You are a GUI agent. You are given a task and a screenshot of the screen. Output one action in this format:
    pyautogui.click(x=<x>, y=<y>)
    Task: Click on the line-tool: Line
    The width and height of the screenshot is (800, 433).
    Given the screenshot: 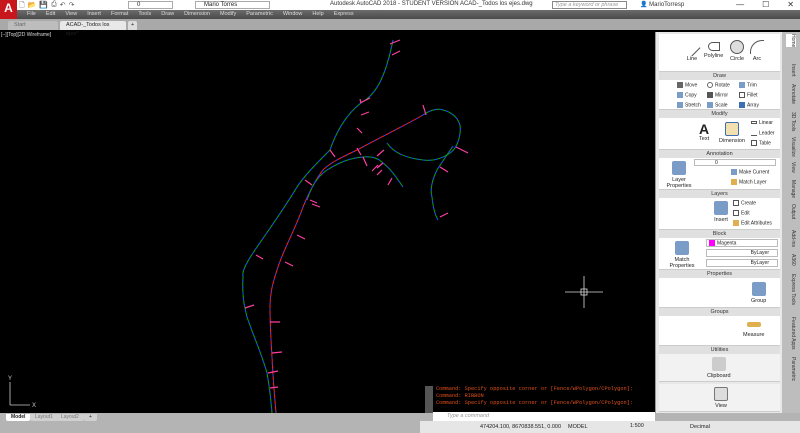 What is the action you would take?
    pyautogui.click(x=692, y=50)
    